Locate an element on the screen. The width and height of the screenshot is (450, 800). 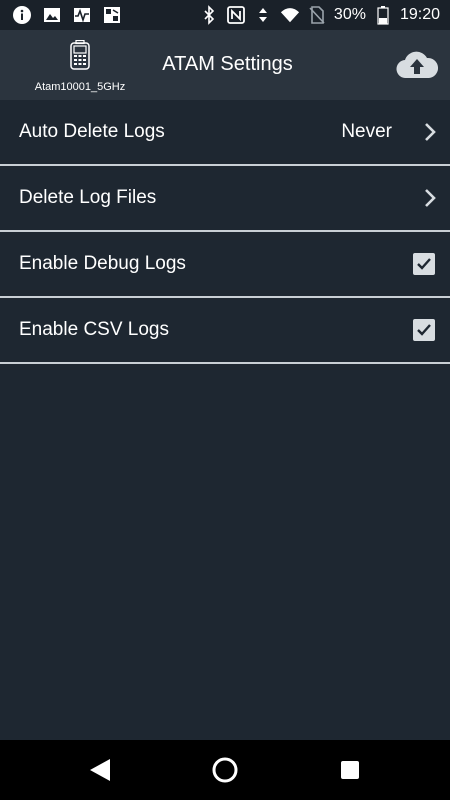
battery-percent: 30% is located at coordinates (349, 14).